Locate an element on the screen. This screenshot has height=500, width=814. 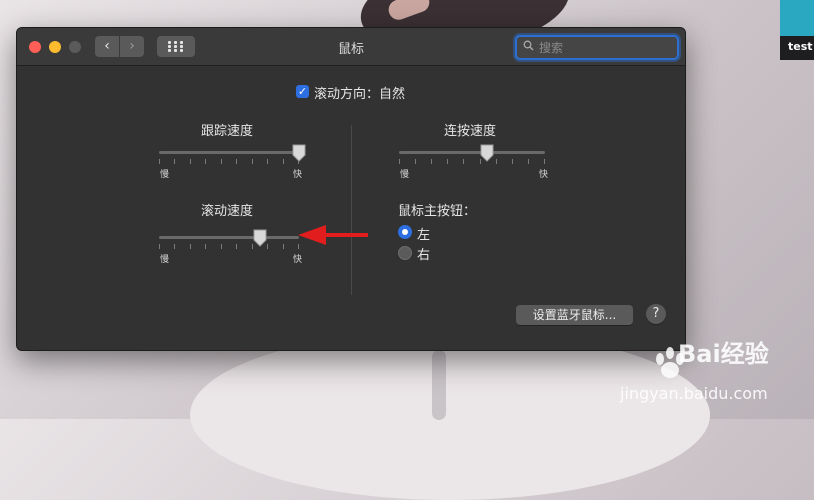
double-click-speed-track is located at coordinates (472, 152).